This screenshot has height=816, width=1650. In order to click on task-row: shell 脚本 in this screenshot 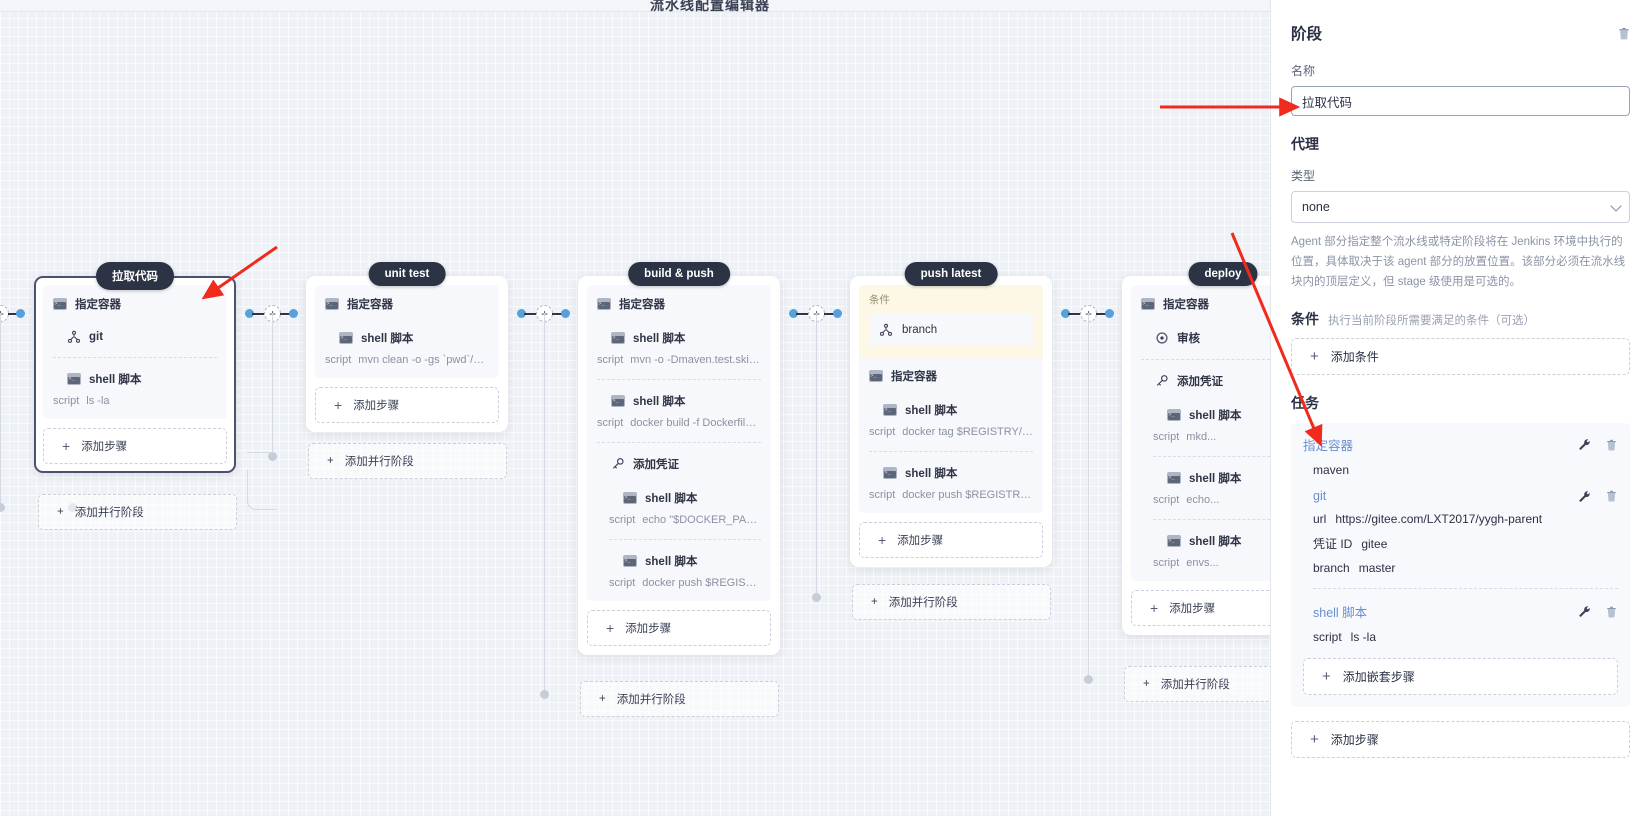, I will do `click(1465, 611)`.